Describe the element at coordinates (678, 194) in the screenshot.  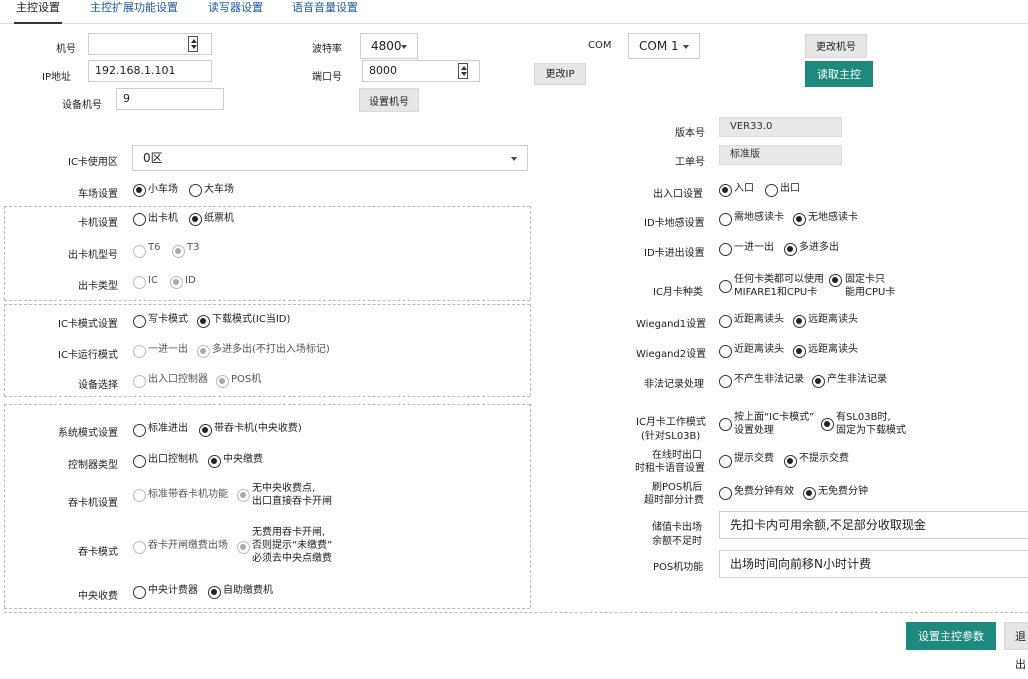
I see `entrance-label: 出入口设置` at that location.